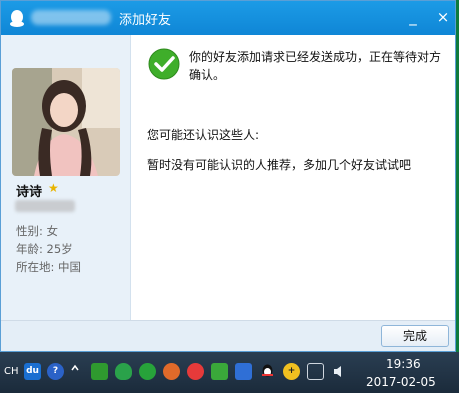 Image resolution: width=459 pixels, height=393 pixels. I want to click on baidu-du-icon: du, so click(32, 371).